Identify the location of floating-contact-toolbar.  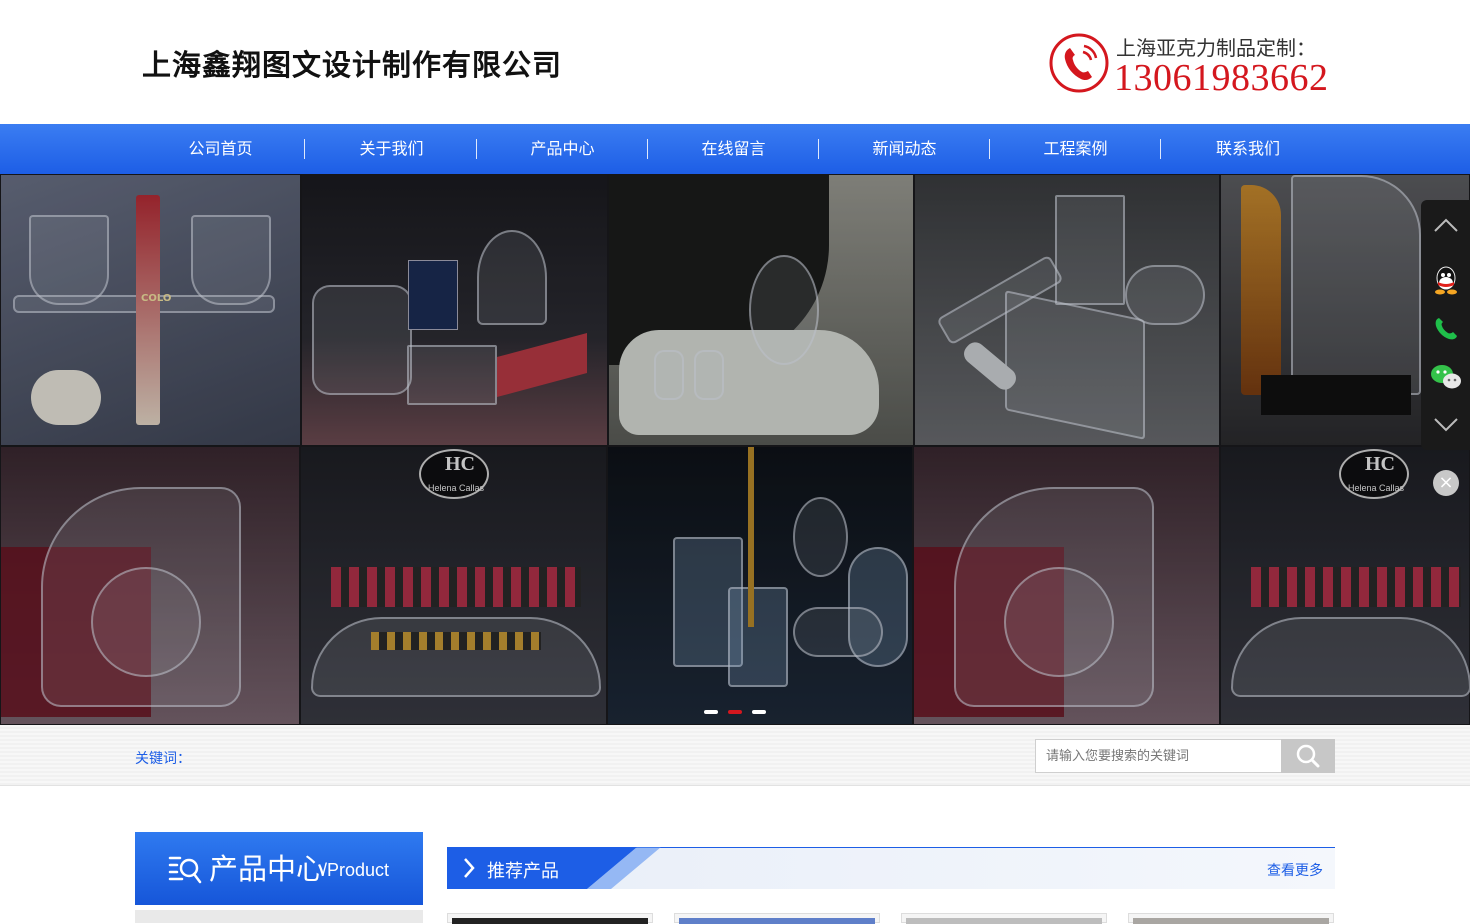
(1445, 325).